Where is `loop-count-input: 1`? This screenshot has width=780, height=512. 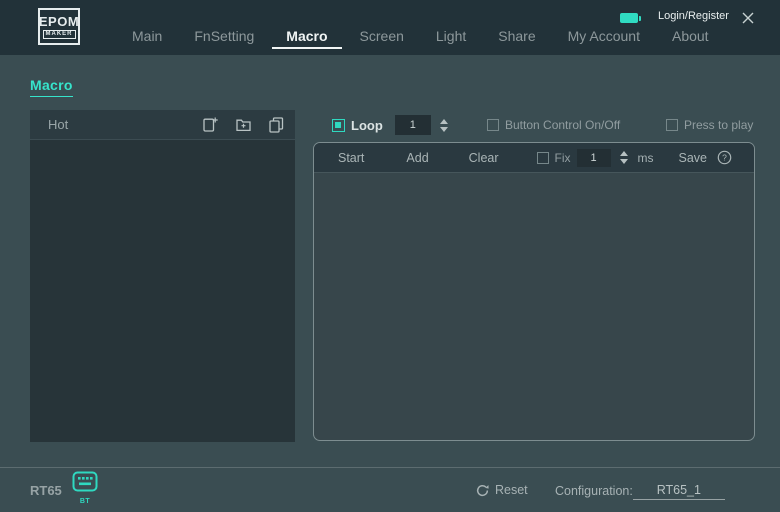
loop-count-input: 1 is located at coordinates (412, 125).